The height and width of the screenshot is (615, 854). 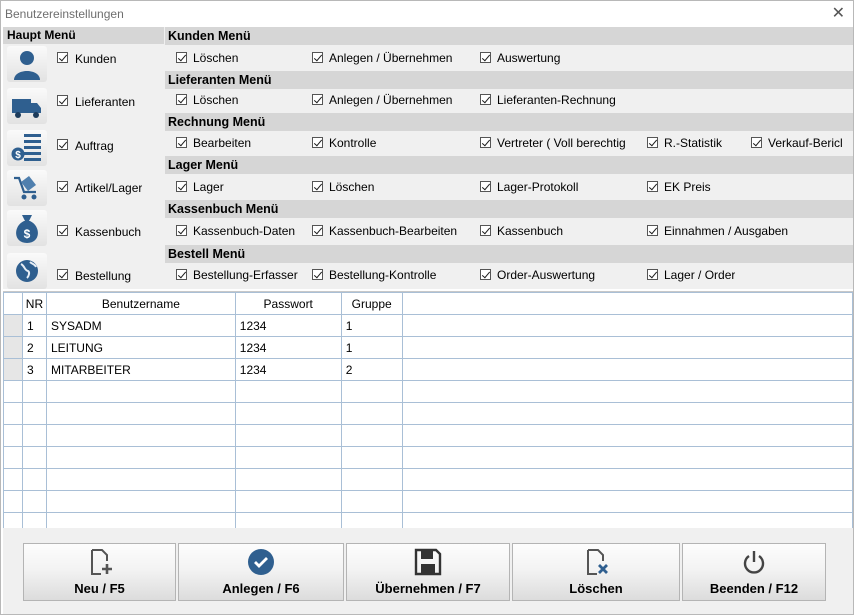 What do you see at coordinates (371, 369) in the screenshot?
I see `cell-gruppe: 2` at bounding box center [371, 369].